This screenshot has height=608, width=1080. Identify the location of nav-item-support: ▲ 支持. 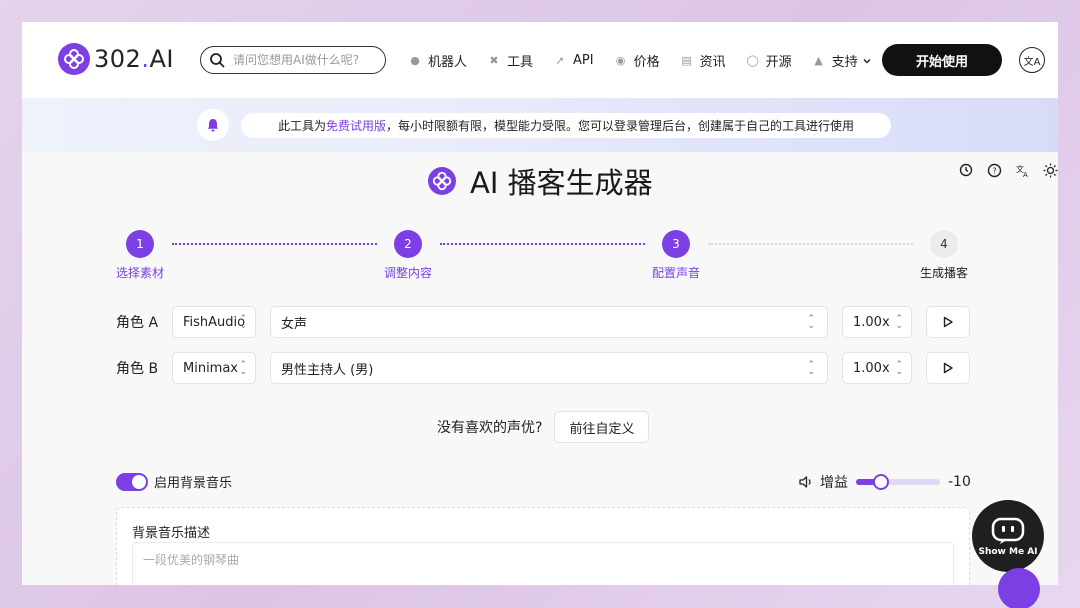
(842, 60).